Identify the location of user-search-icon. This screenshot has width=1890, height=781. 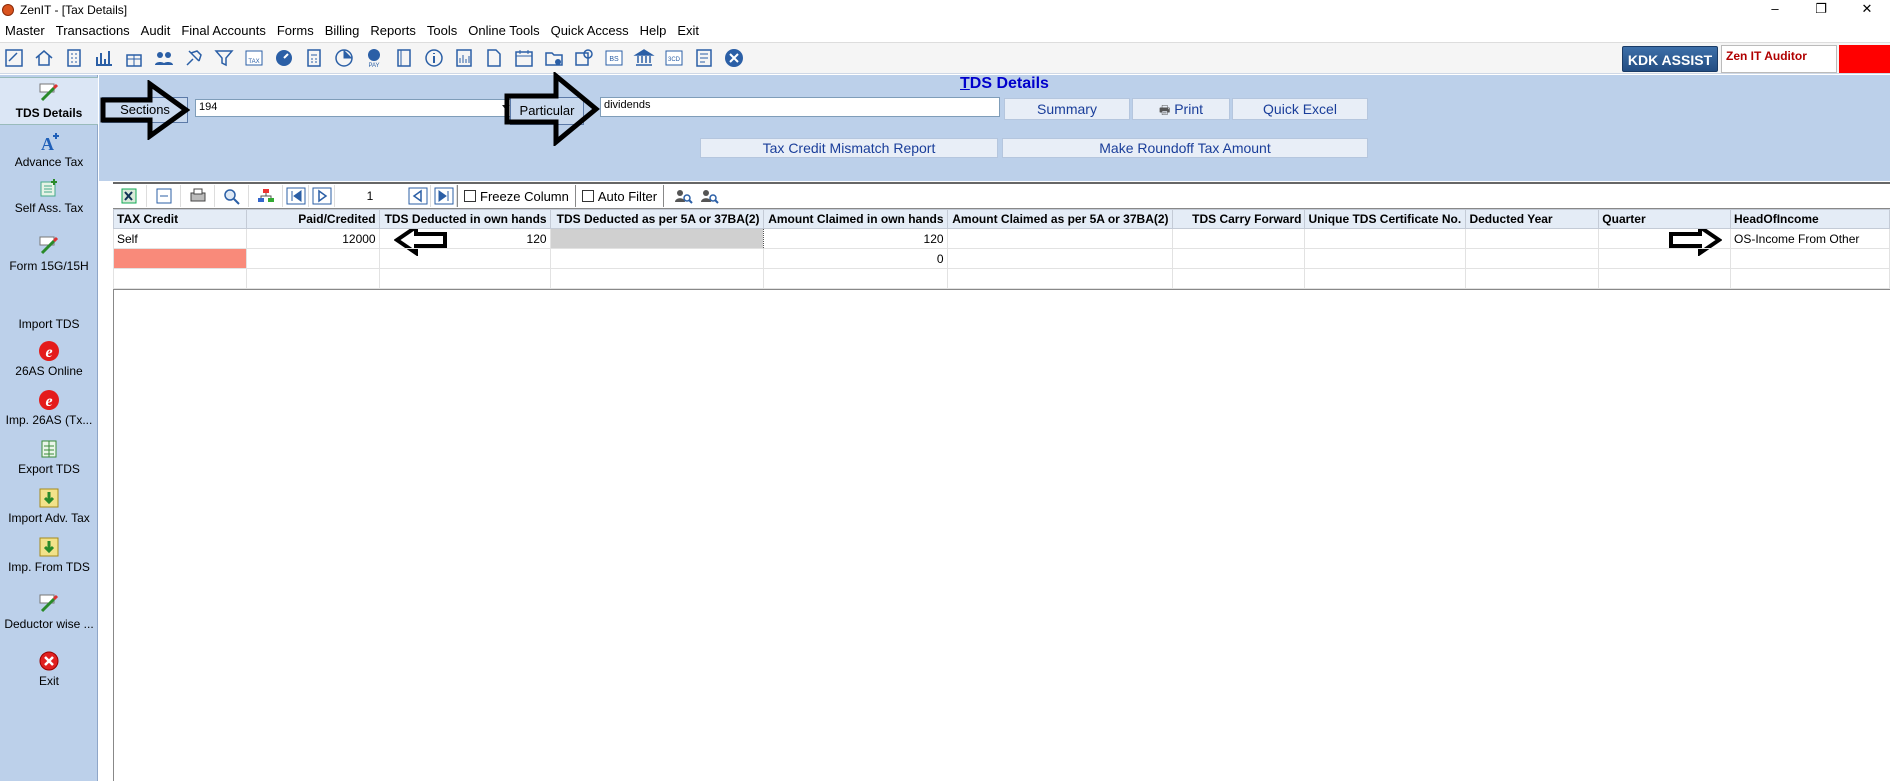
(683, 196).